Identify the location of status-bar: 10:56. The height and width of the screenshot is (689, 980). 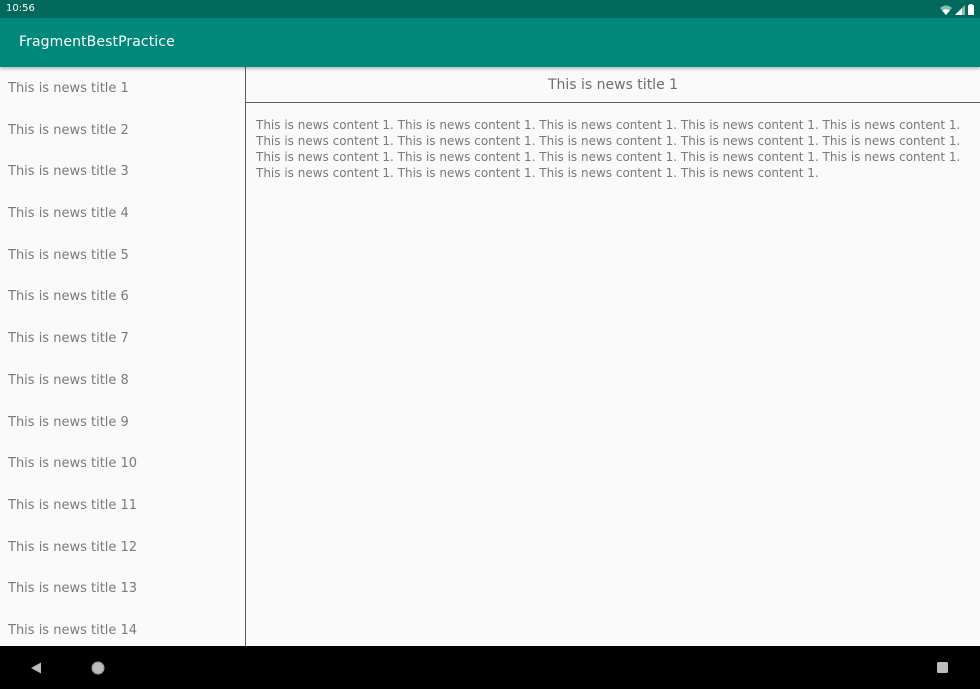
(490, 9).